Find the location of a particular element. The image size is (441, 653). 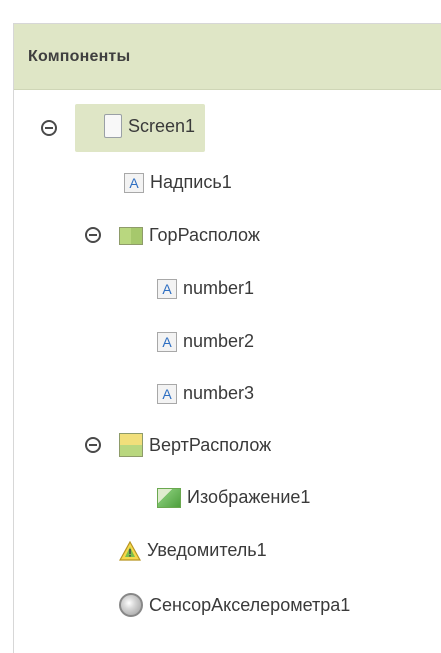

screen-icon is located at coordinates (113, 126).